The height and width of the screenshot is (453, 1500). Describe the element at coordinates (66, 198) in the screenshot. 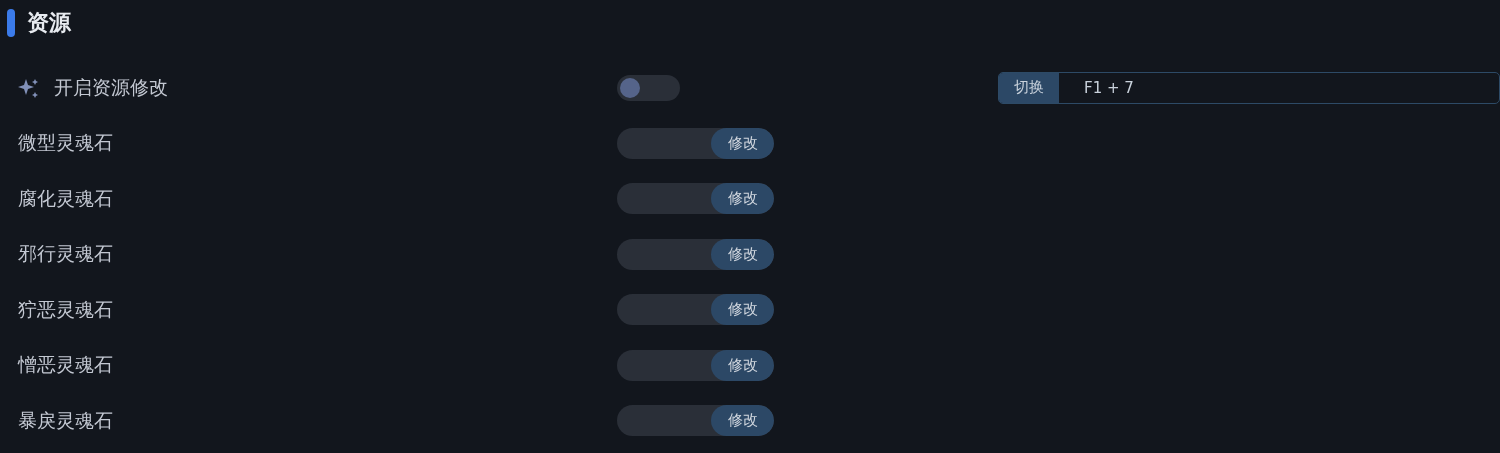

I see `item-label: 腐化灵魂石` at that location.